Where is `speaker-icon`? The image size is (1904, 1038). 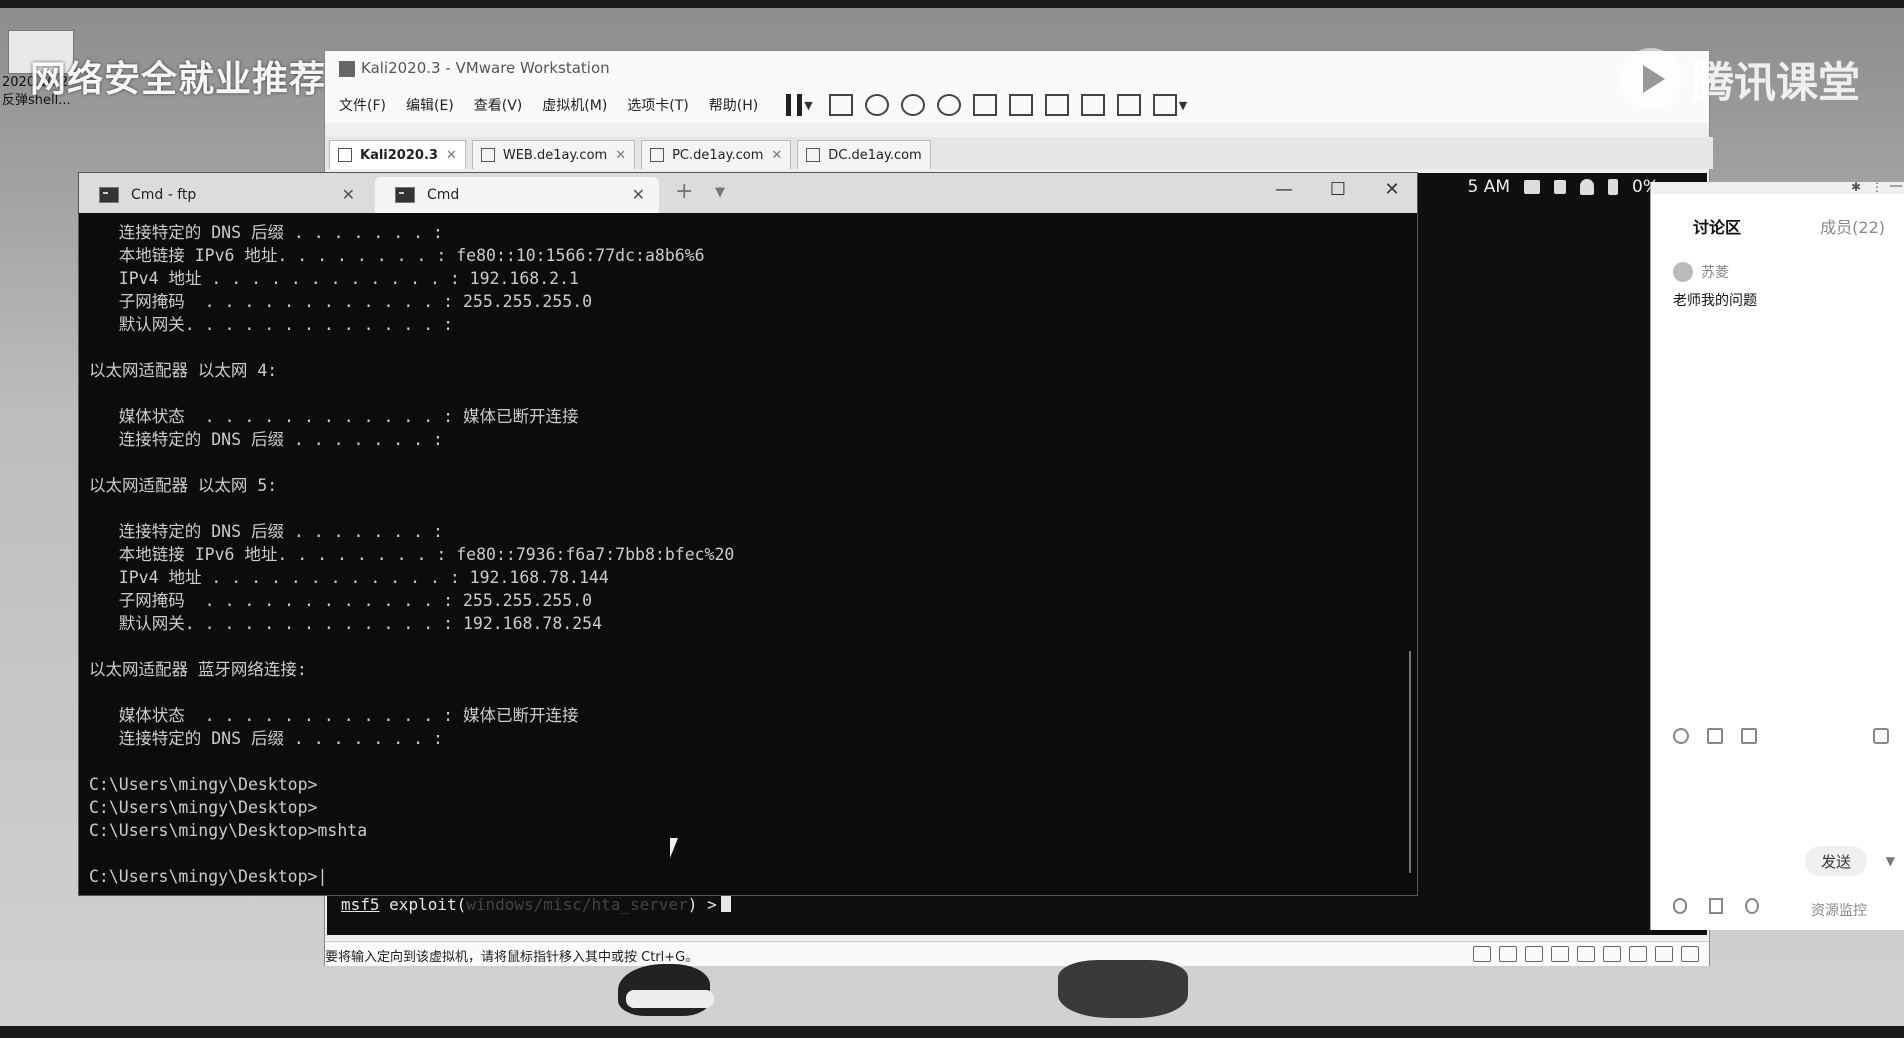 speaker-icon is located at coordinates (1716, 906).